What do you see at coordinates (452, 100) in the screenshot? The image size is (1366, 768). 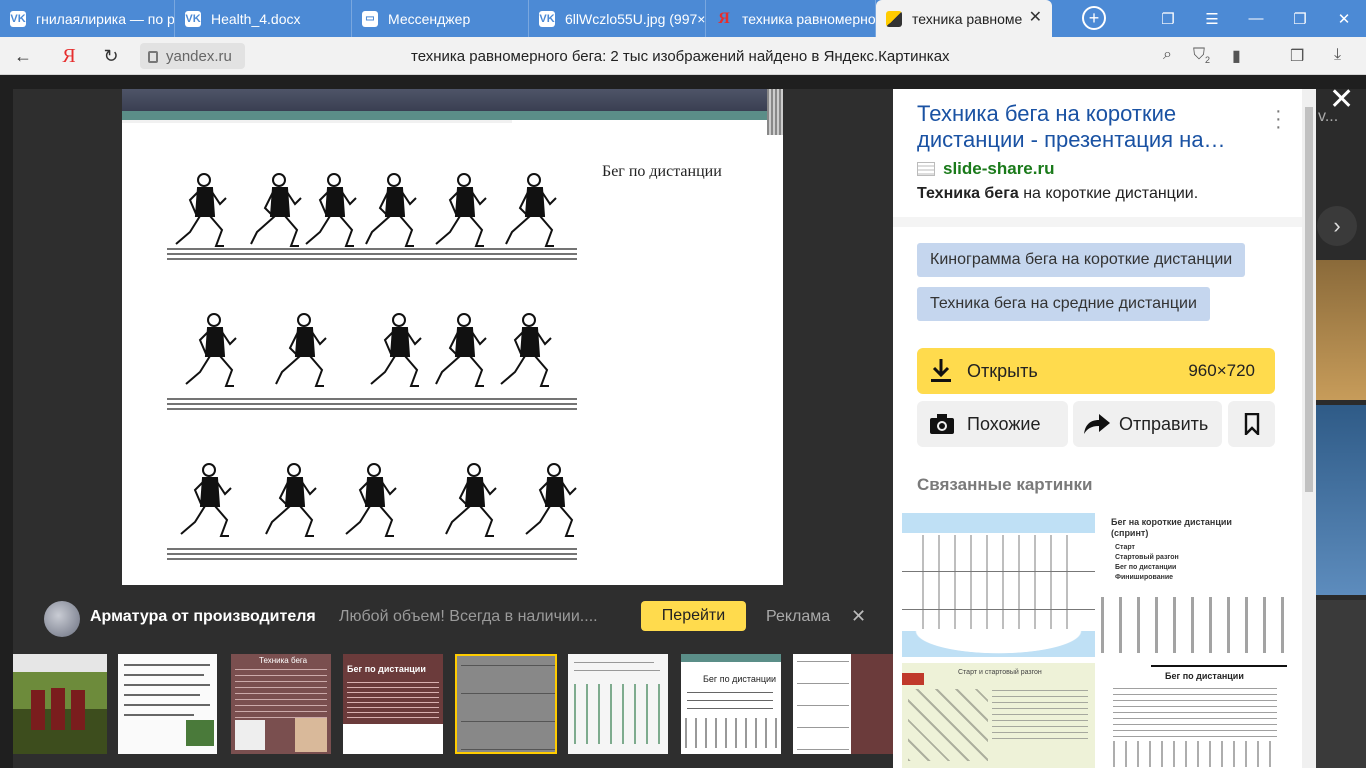 I see `slide-header-band` at bounding box center [452, 100].